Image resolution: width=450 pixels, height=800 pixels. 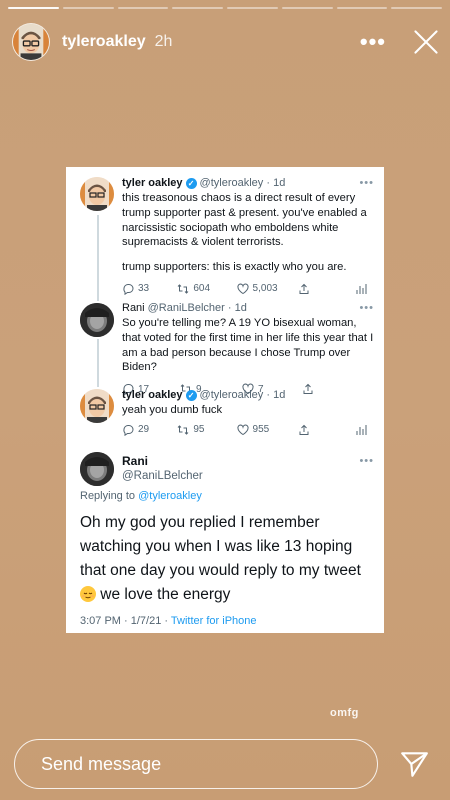 I want to click on like-action: 955, so click(x=267, y=430).